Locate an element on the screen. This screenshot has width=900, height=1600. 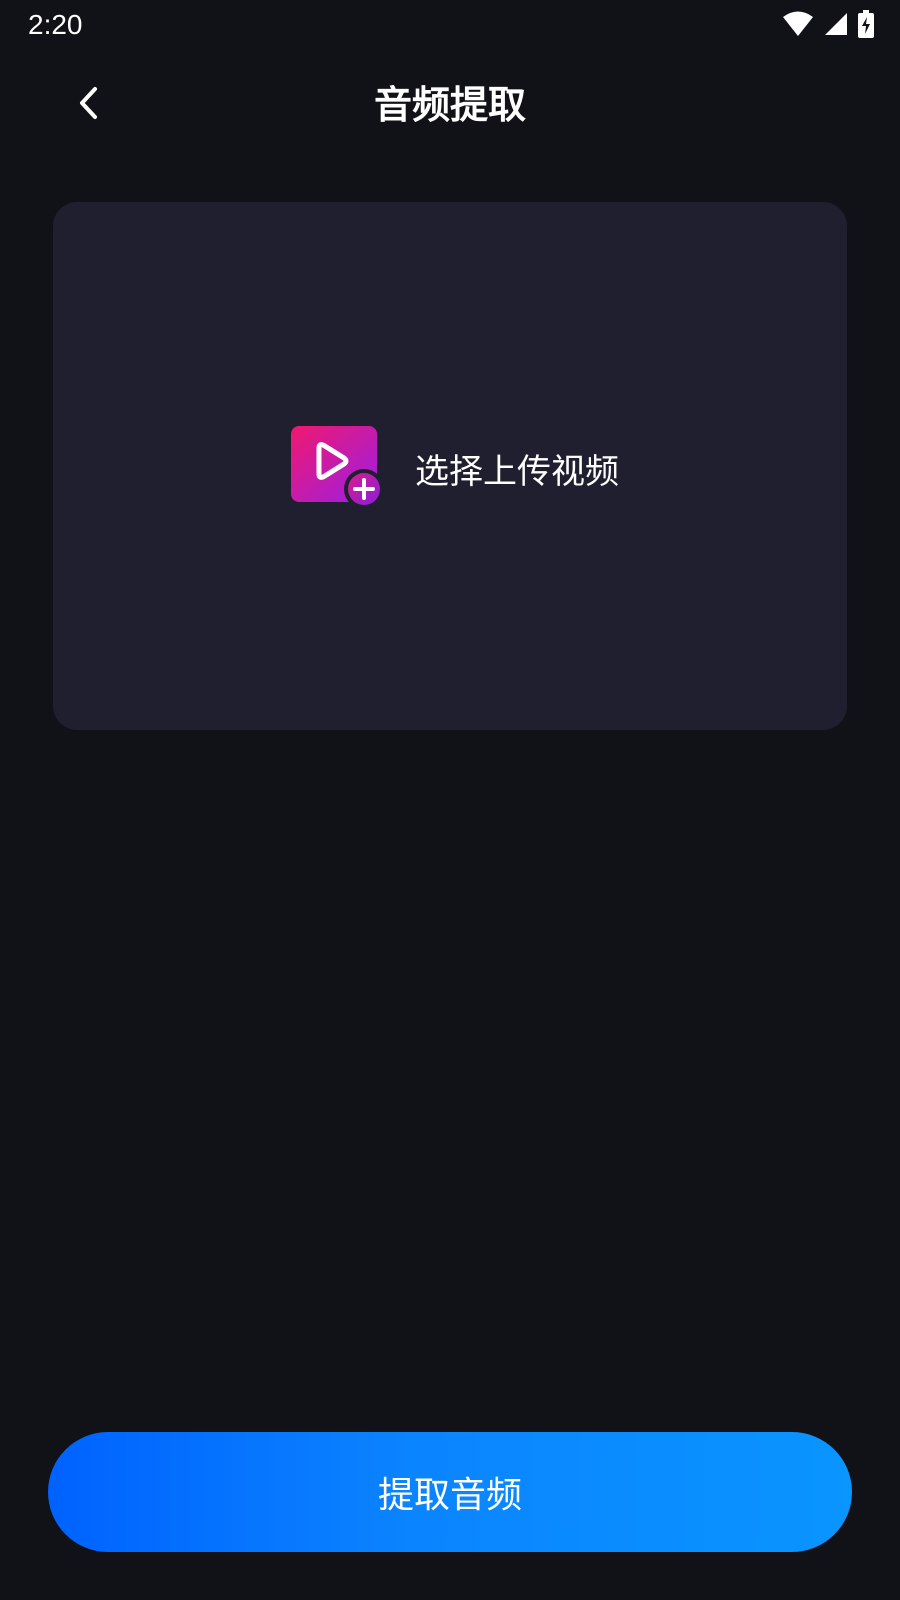
status-time: 2:20 is located at coordinates (55, 24).